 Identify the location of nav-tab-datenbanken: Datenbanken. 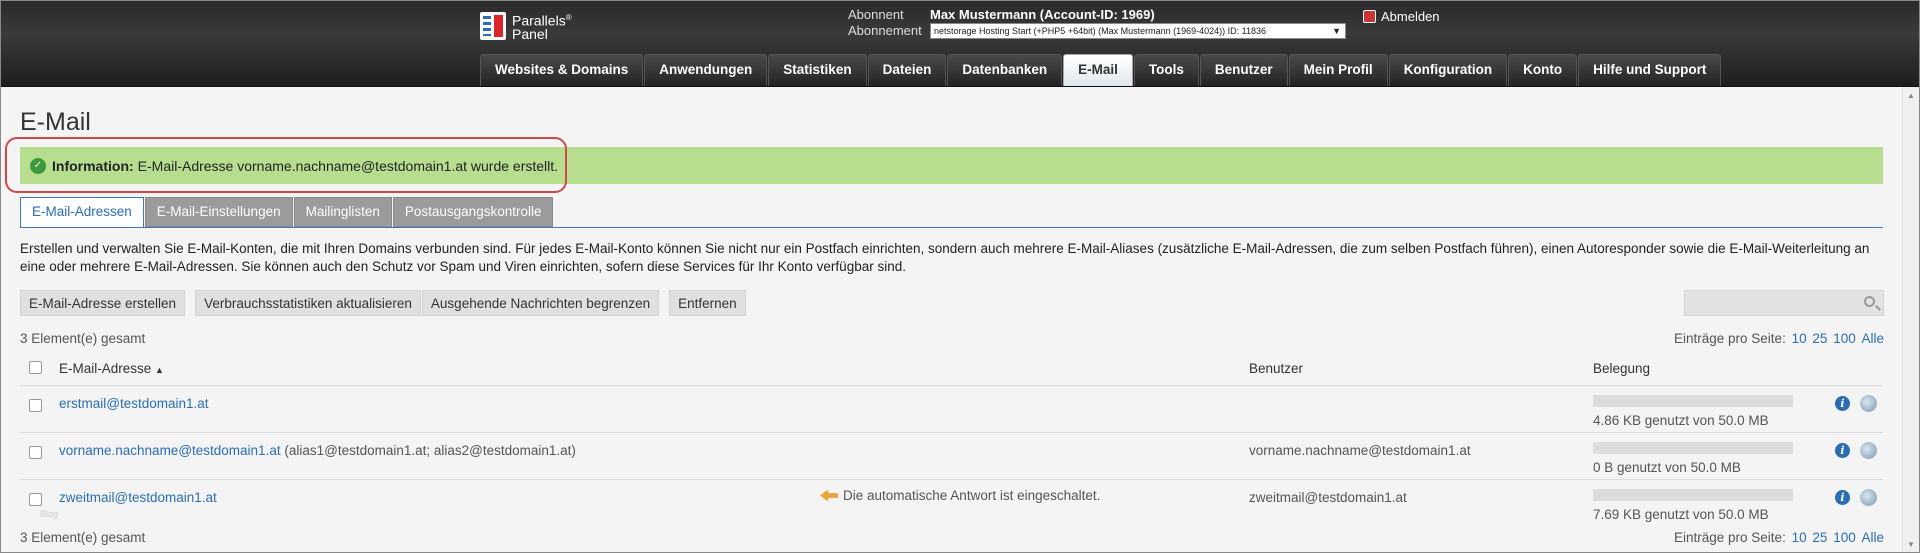
(1005, 70).